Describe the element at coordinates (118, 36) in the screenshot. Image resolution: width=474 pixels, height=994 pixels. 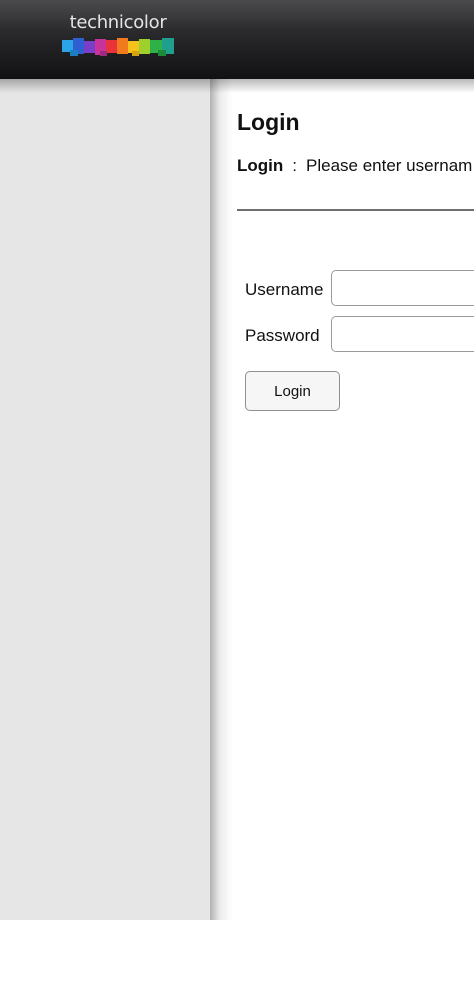
I see `technicolor-logo: technicolor` at that location.